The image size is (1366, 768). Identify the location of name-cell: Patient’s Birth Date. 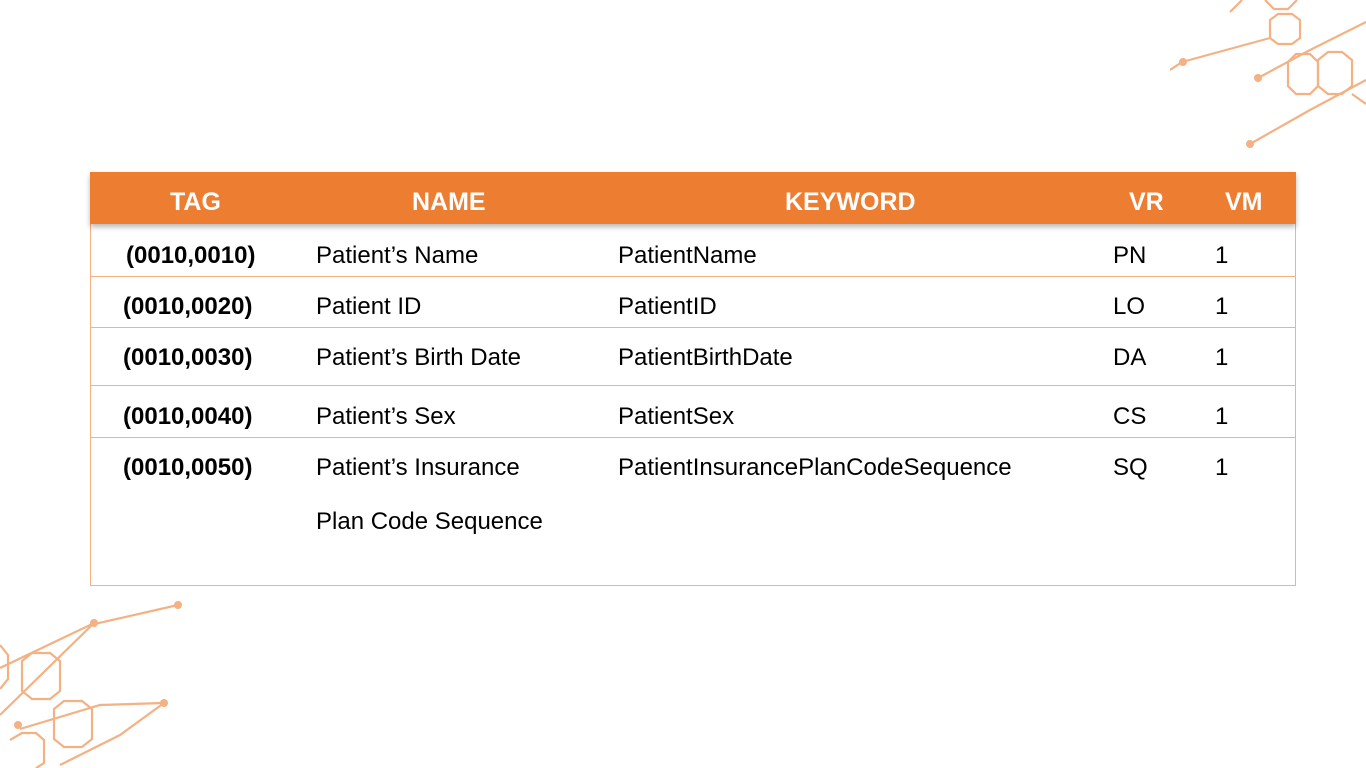
(418, 357).